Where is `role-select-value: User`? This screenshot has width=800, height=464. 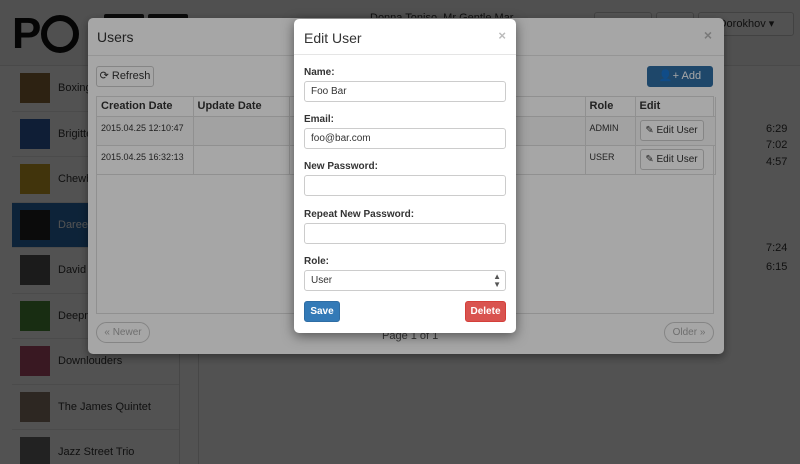
role-select-value: User is located at coordinates (322, 280).